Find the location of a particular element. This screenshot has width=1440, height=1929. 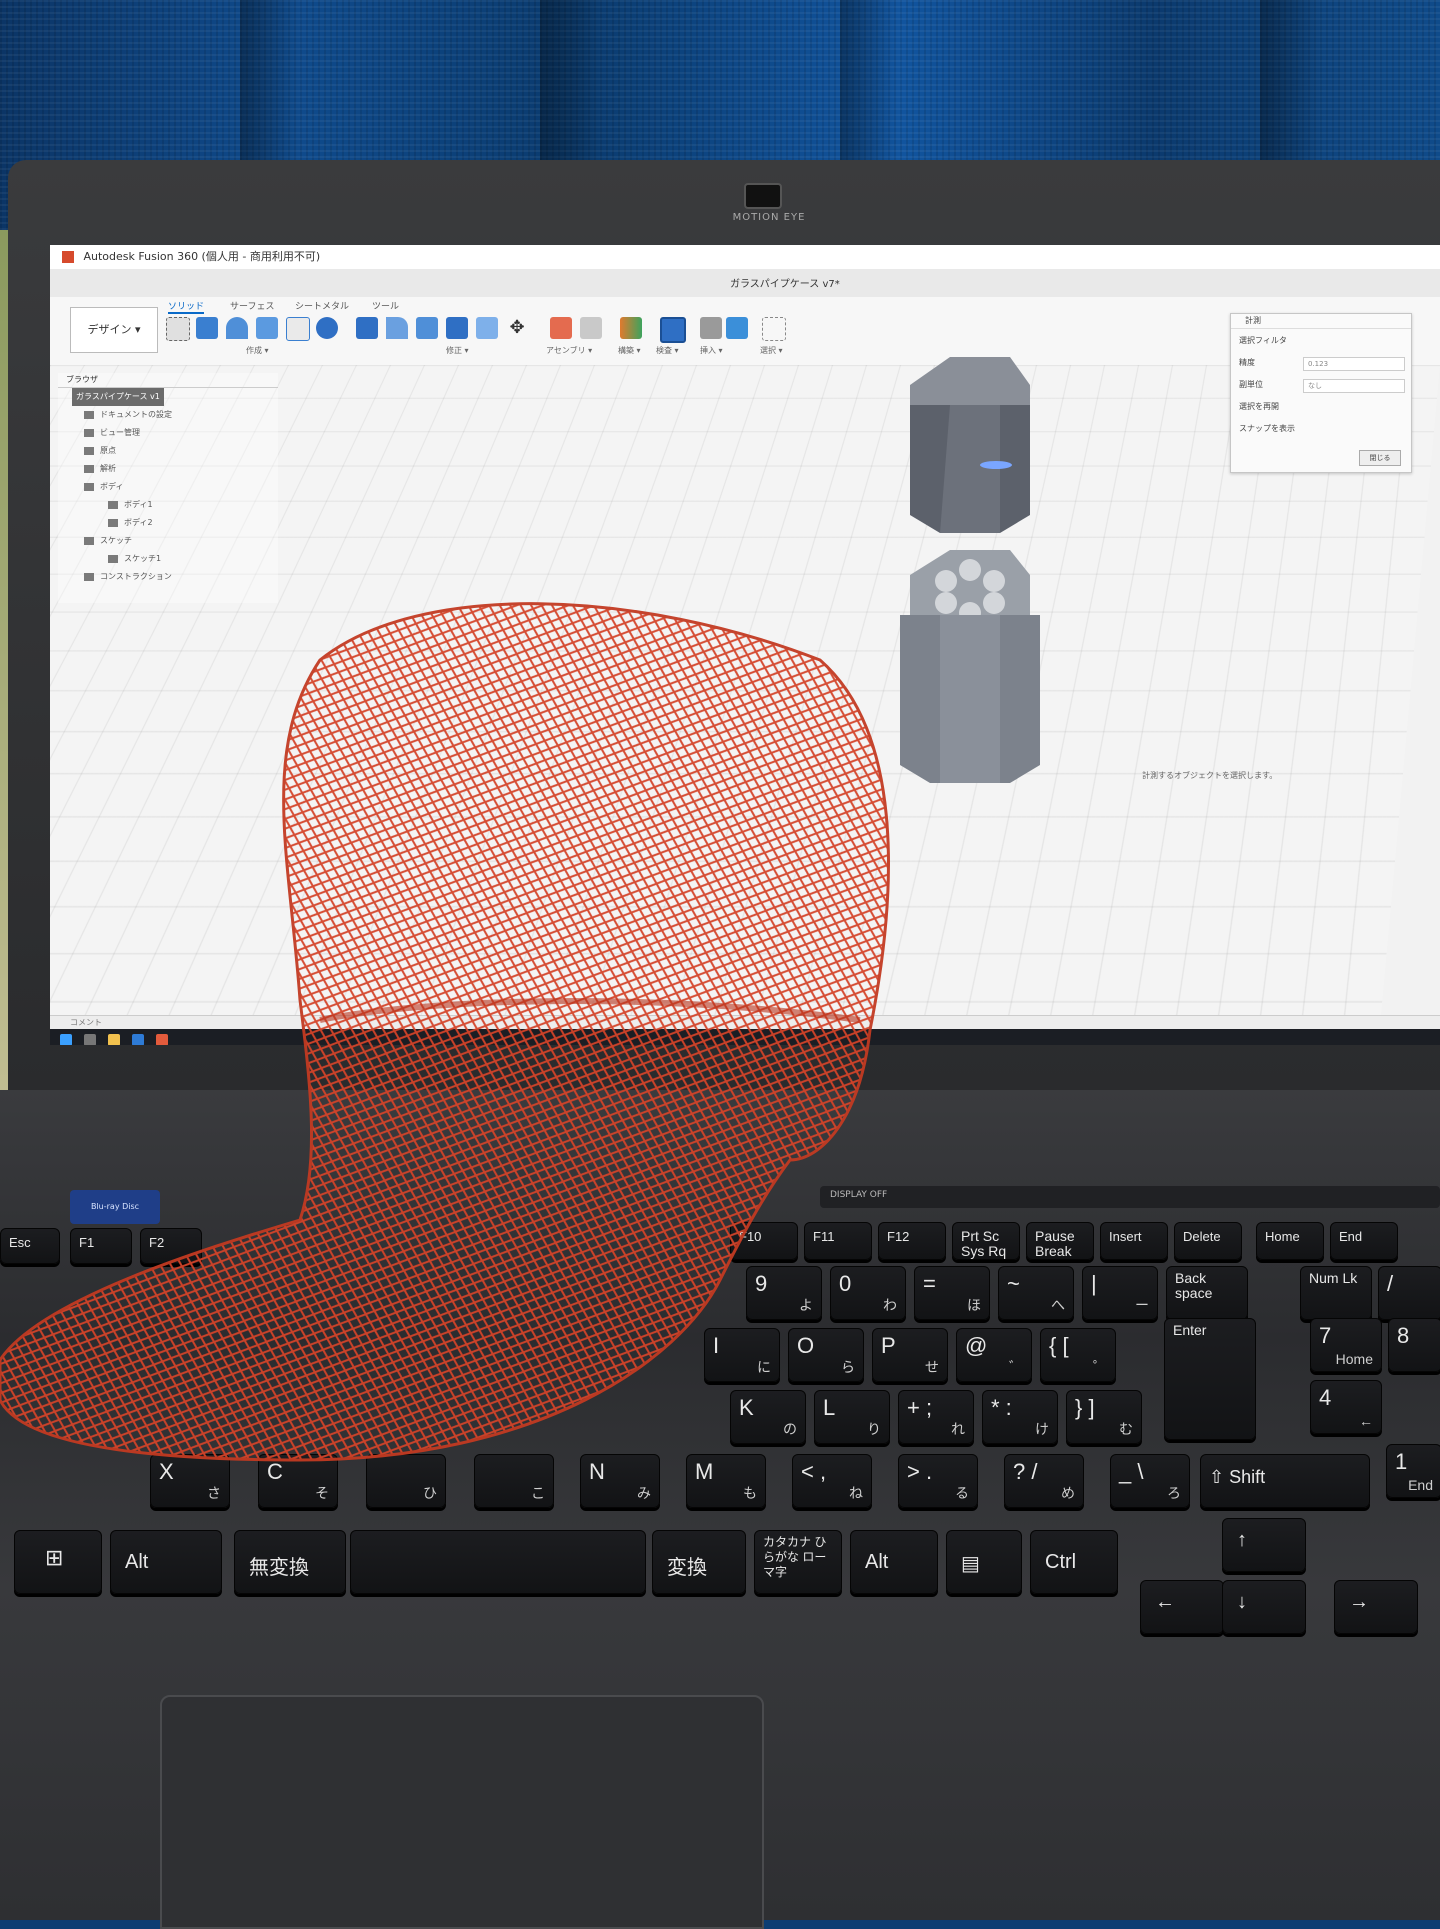

key-end: End is located at coordinates (1364, 1241).